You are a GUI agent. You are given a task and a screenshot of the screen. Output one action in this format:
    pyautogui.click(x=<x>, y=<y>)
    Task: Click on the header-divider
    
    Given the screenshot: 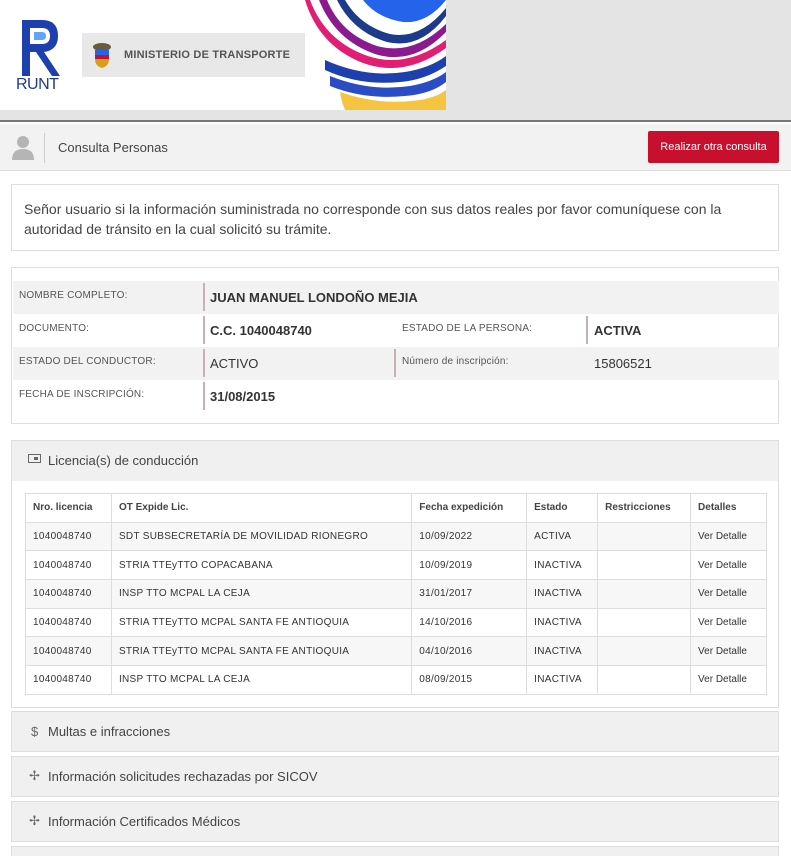 What is the action you would take?
    pyautogui.click(x=395, y=121)
    